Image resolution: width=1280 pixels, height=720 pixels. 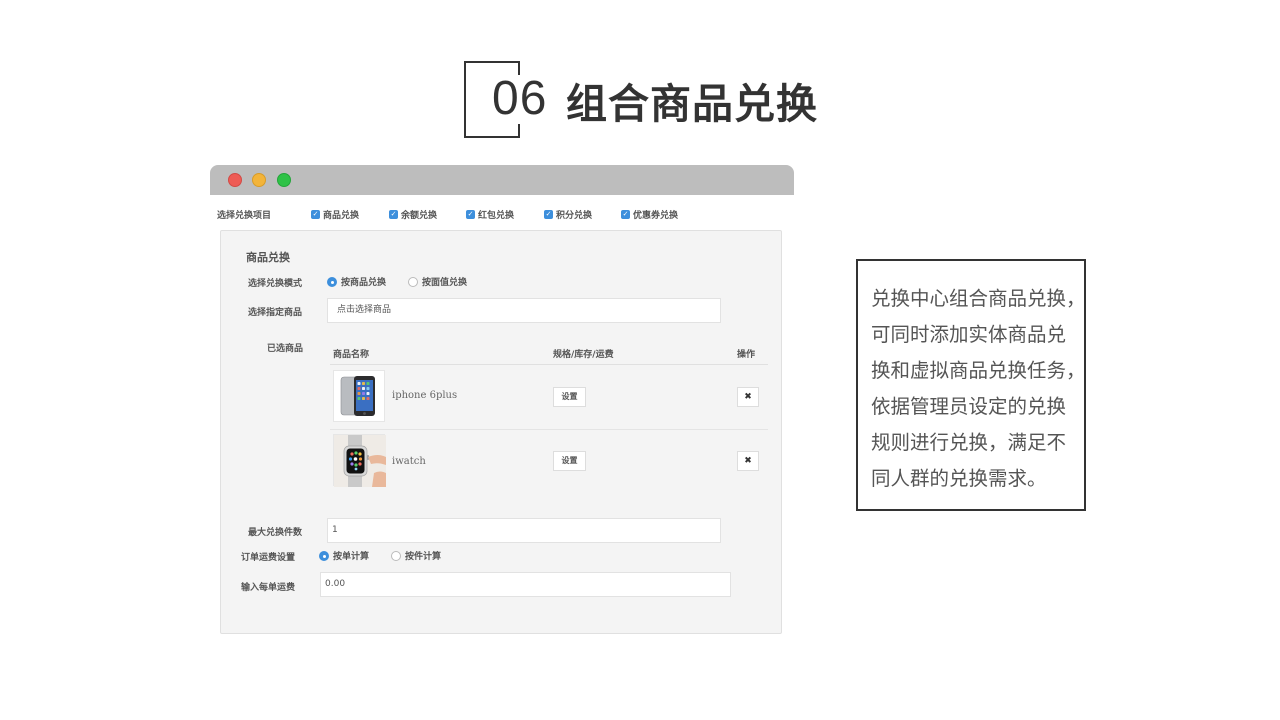 What do you see at coordinates (524, 530) in the screenshot?
I see `max-count-input: 1` at bounding box center [524, 530].